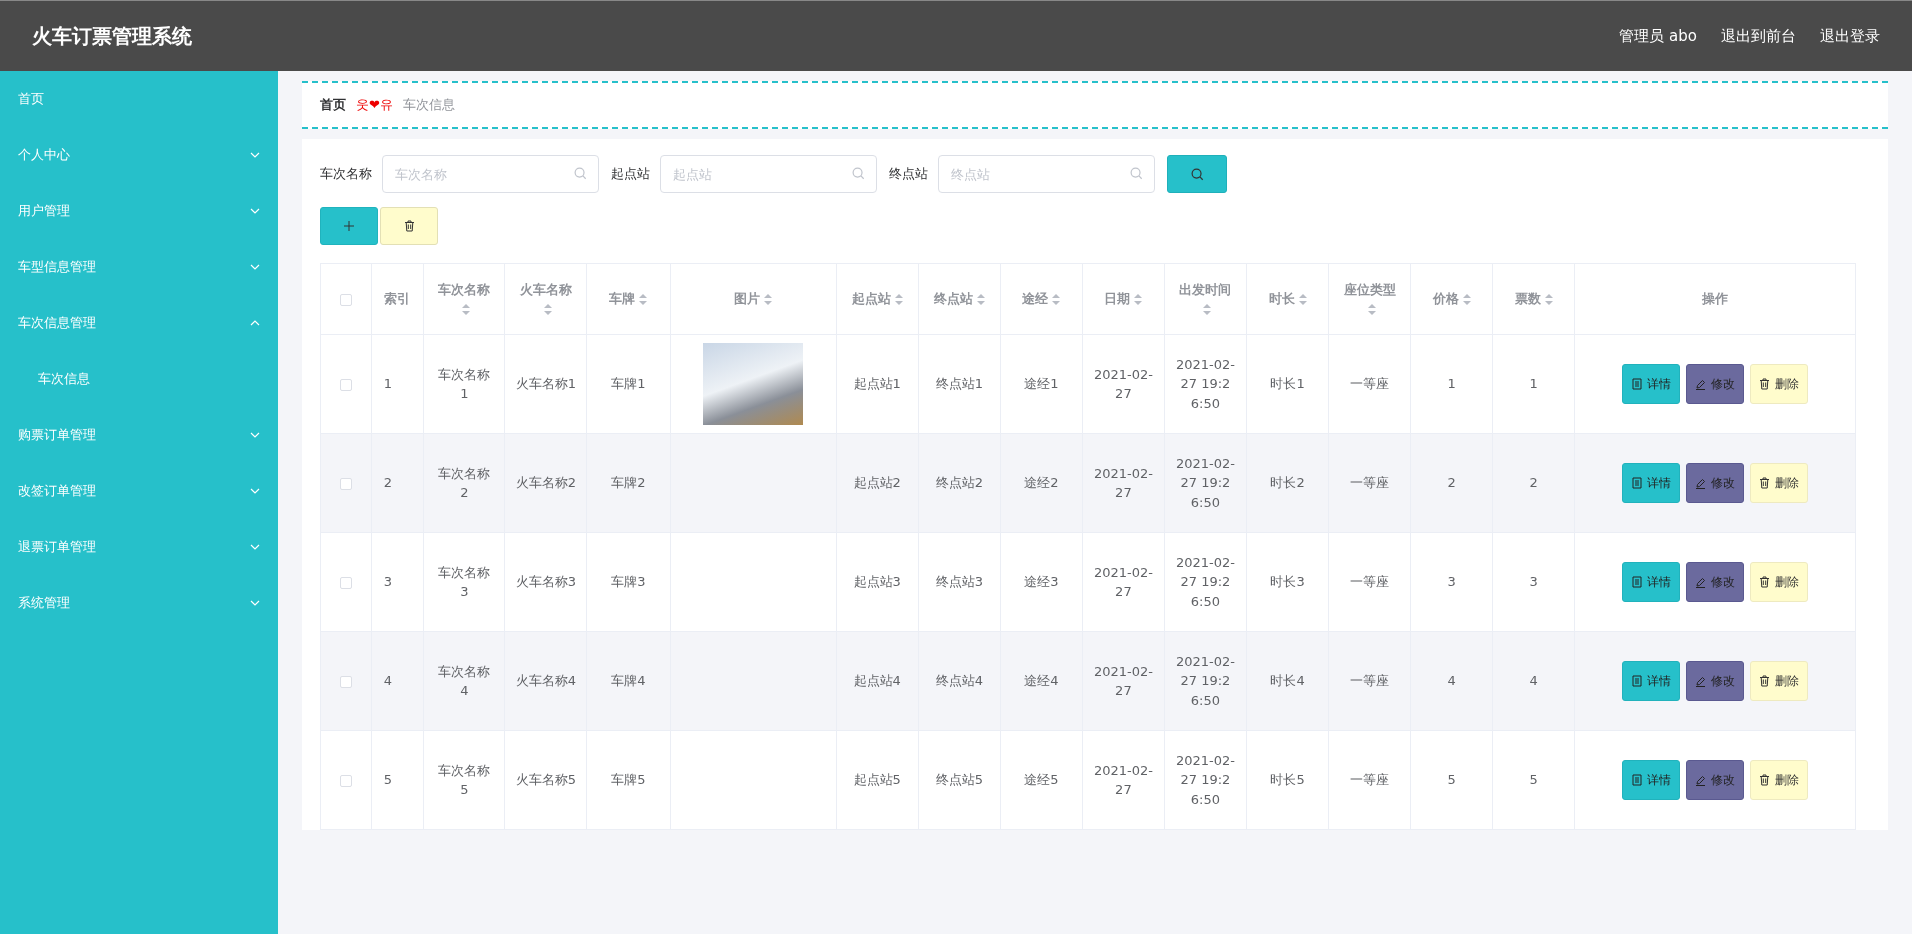 The height and width of the screenshot is (934, 1912). I want to click on search-icon, so click(858, 173).